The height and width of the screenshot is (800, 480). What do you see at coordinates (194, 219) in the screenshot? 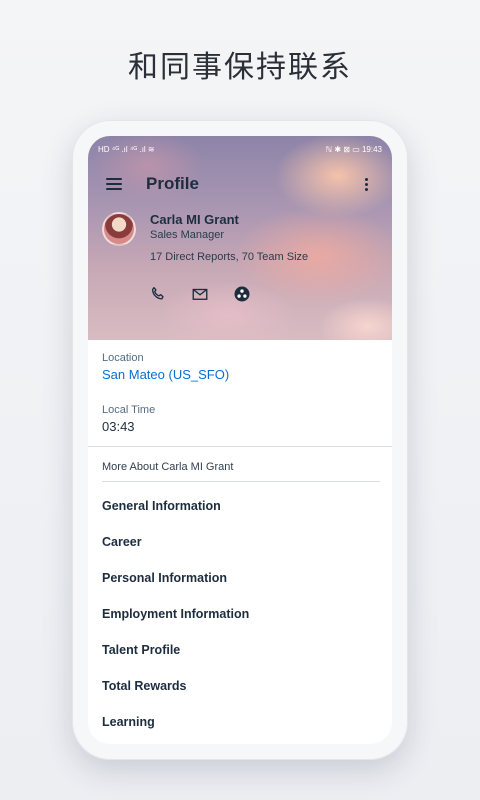
I see `profile-name: Carla MI Grant` at bounding box center [194, 219].